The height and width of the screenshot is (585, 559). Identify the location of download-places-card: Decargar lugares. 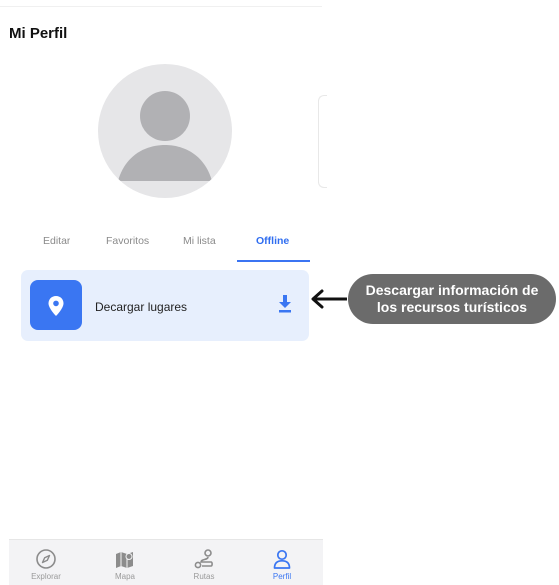
(165, 305).